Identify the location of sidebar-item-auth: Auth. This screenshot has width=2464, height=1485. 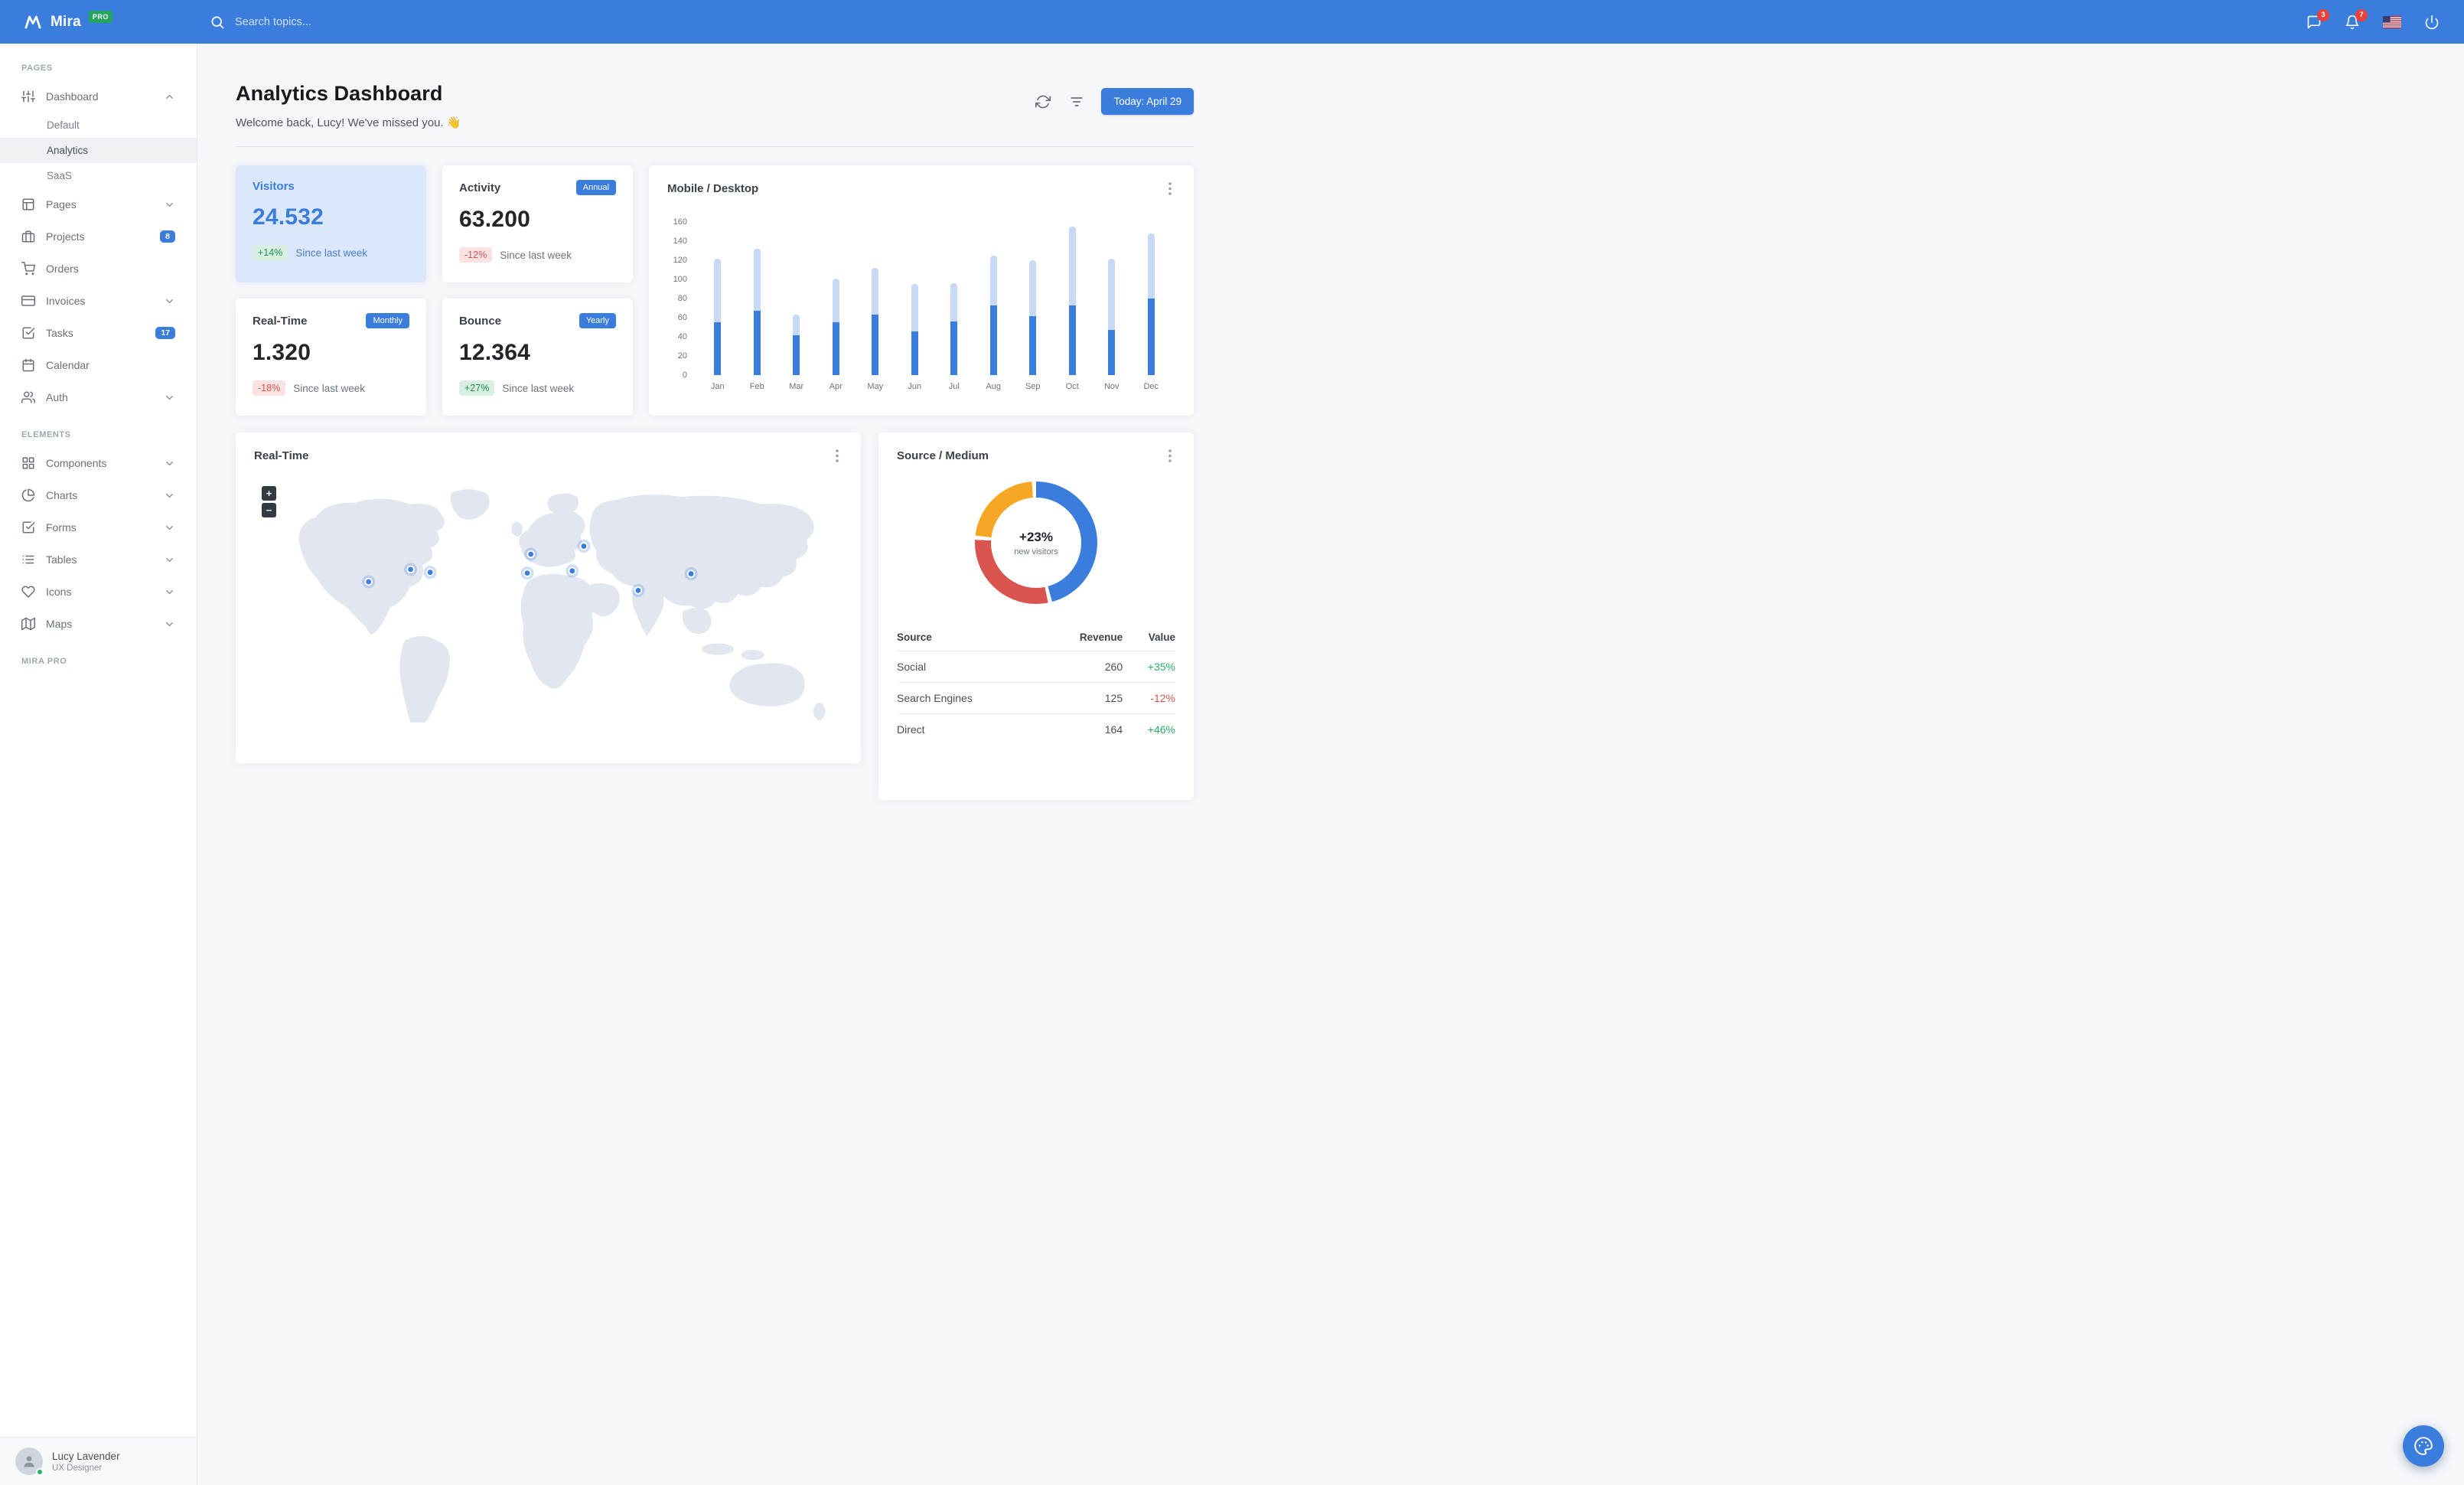
(98, 397).